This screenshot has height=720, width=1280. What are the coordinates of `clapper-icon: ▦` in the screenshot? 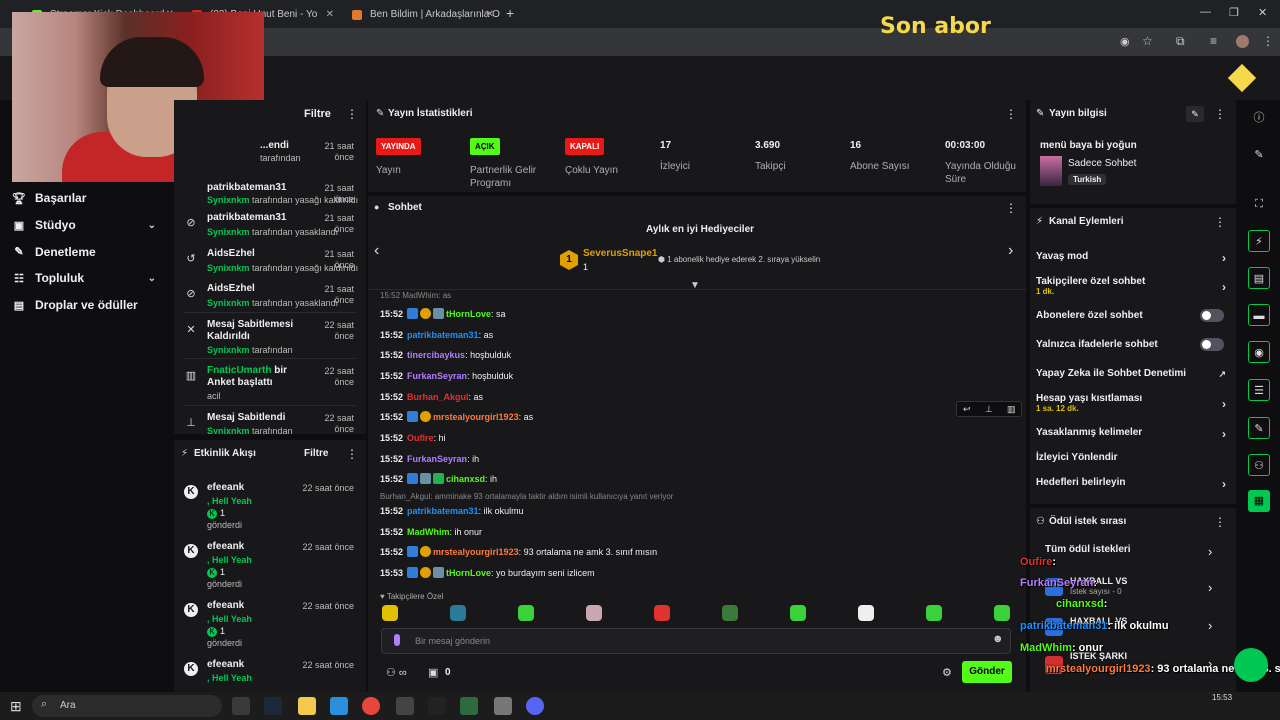 It's located at (1259, 501).